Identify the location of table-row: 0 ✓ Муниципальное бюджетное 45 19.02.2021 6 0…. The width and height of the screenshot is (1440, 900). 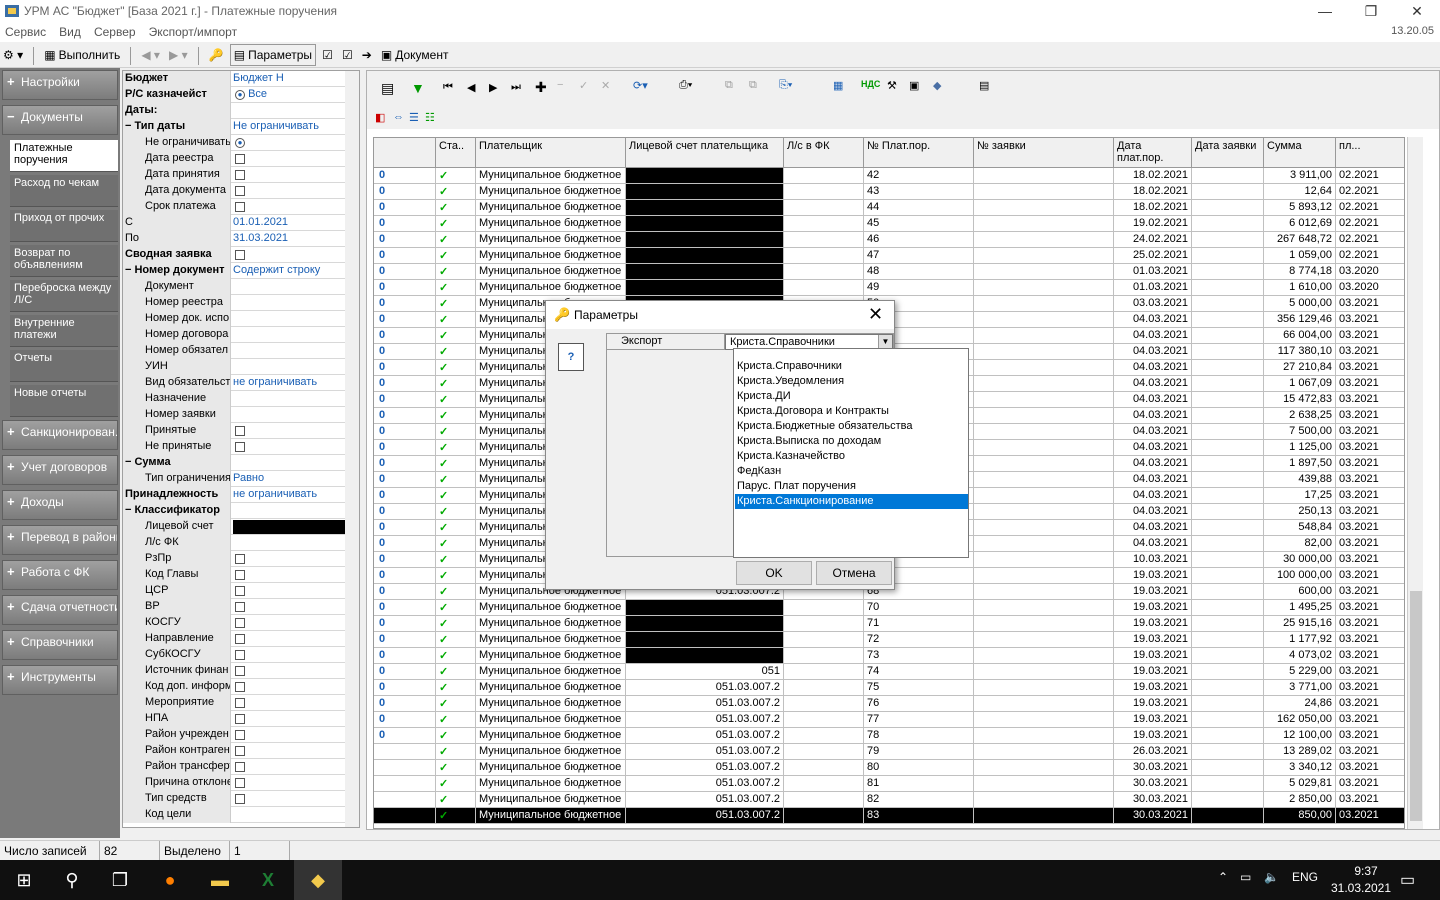
(889, 224).